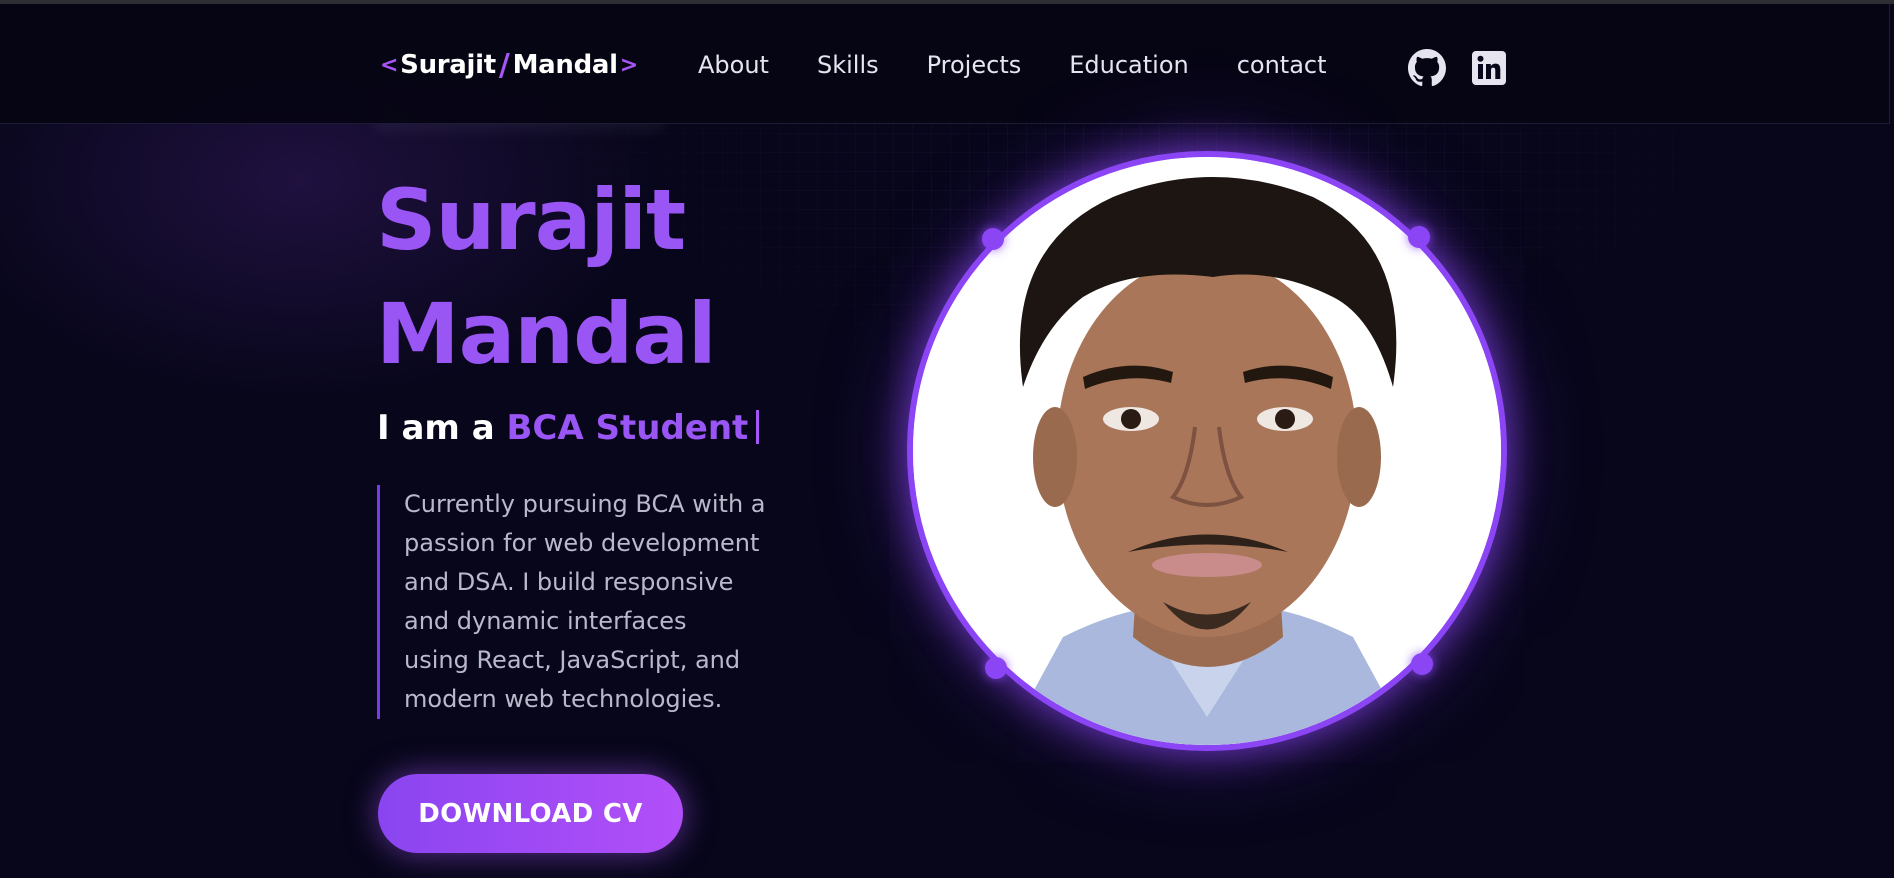 This screenshot has height=878, width=1894. Describe the element at coordinates (504, 65) in the screenshot. I see `logo-slash: /` at that location.